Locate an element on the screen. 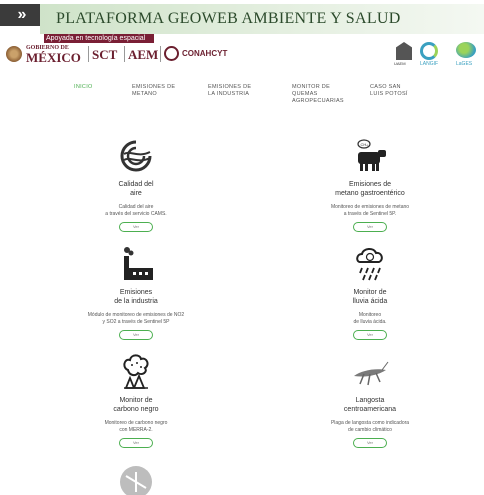 This screenshot has width=484, height=495. gobierno-mexico-logo: GOBIERNO DE MÉXICO is located at coordinates (53, 54).